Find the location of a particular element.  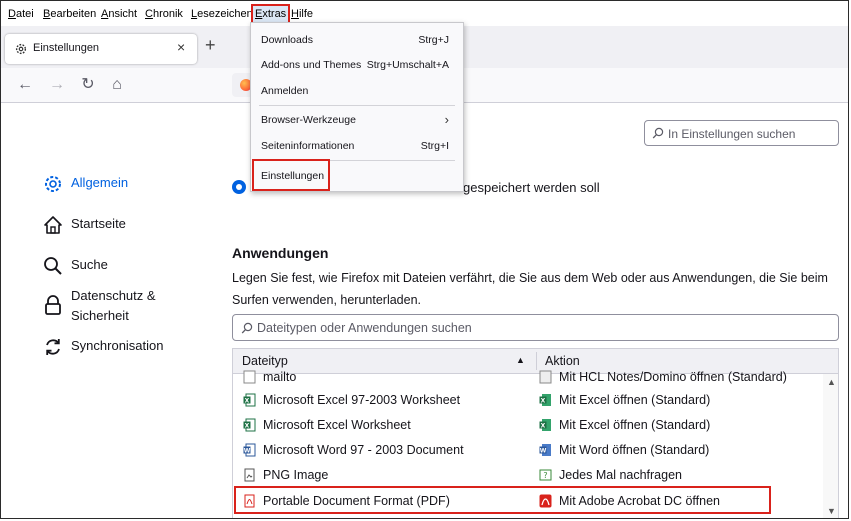

home-icon: ⌂ is located at coordinates (117, 85).